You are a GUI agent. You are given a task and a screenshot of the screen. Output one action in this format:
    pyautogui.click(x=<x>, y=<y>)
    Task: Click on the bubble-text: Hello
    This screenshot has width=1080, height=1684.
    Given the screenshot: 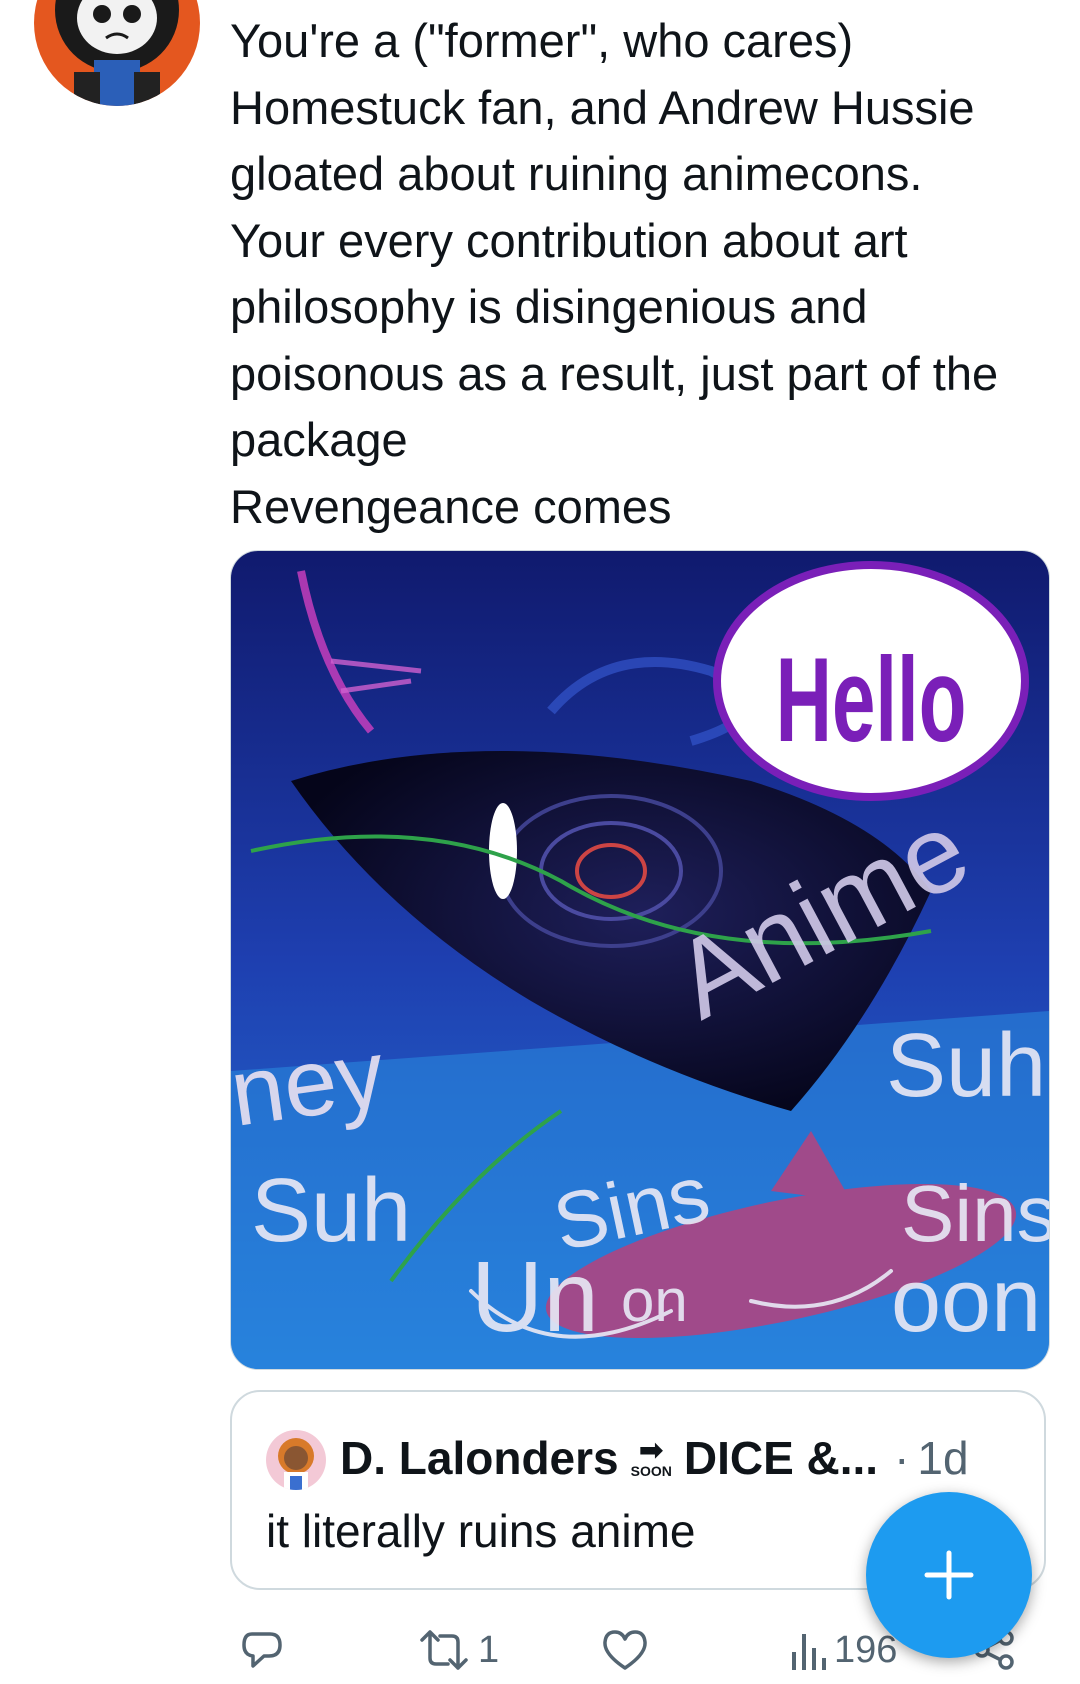 What is the action you would take?
    pyautogui.click(x=871, y=700)
    